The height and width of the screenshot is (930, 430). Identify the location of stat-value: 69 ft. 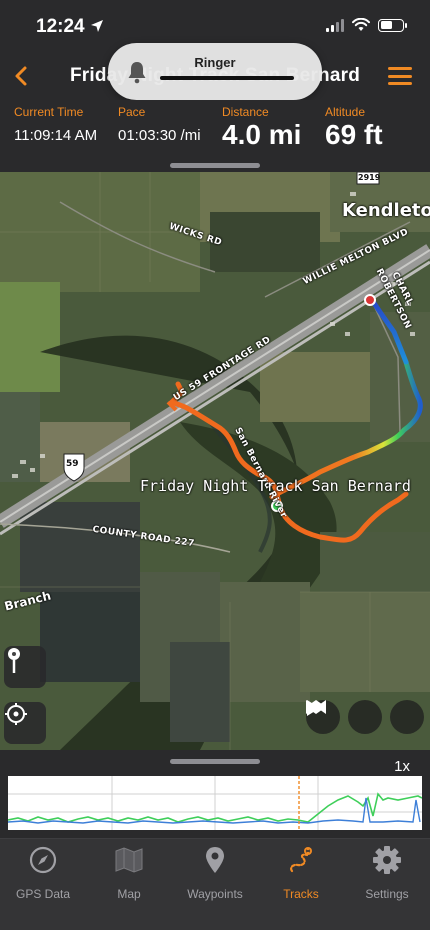
(354, 134).